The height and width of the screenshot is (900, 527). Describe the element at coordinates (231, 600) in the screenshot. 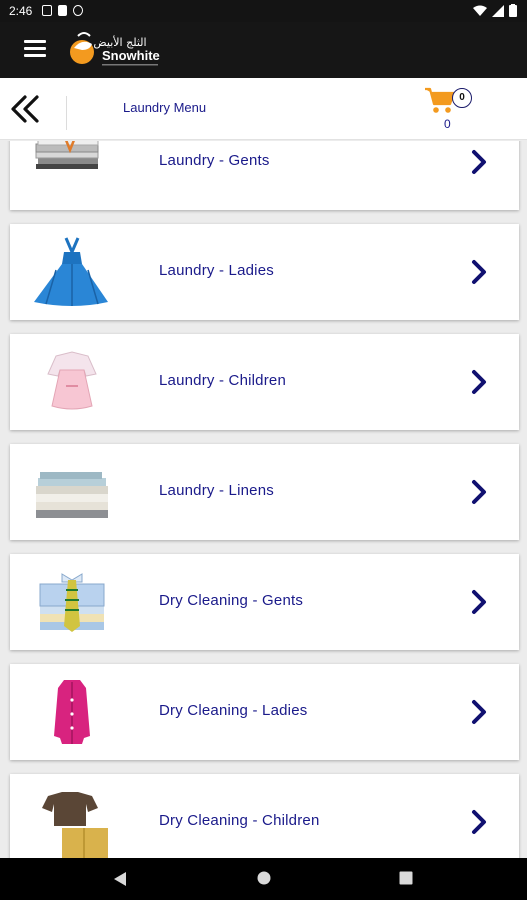

I see `menu-item-label: Dry Cleaning - Gents` at that location.